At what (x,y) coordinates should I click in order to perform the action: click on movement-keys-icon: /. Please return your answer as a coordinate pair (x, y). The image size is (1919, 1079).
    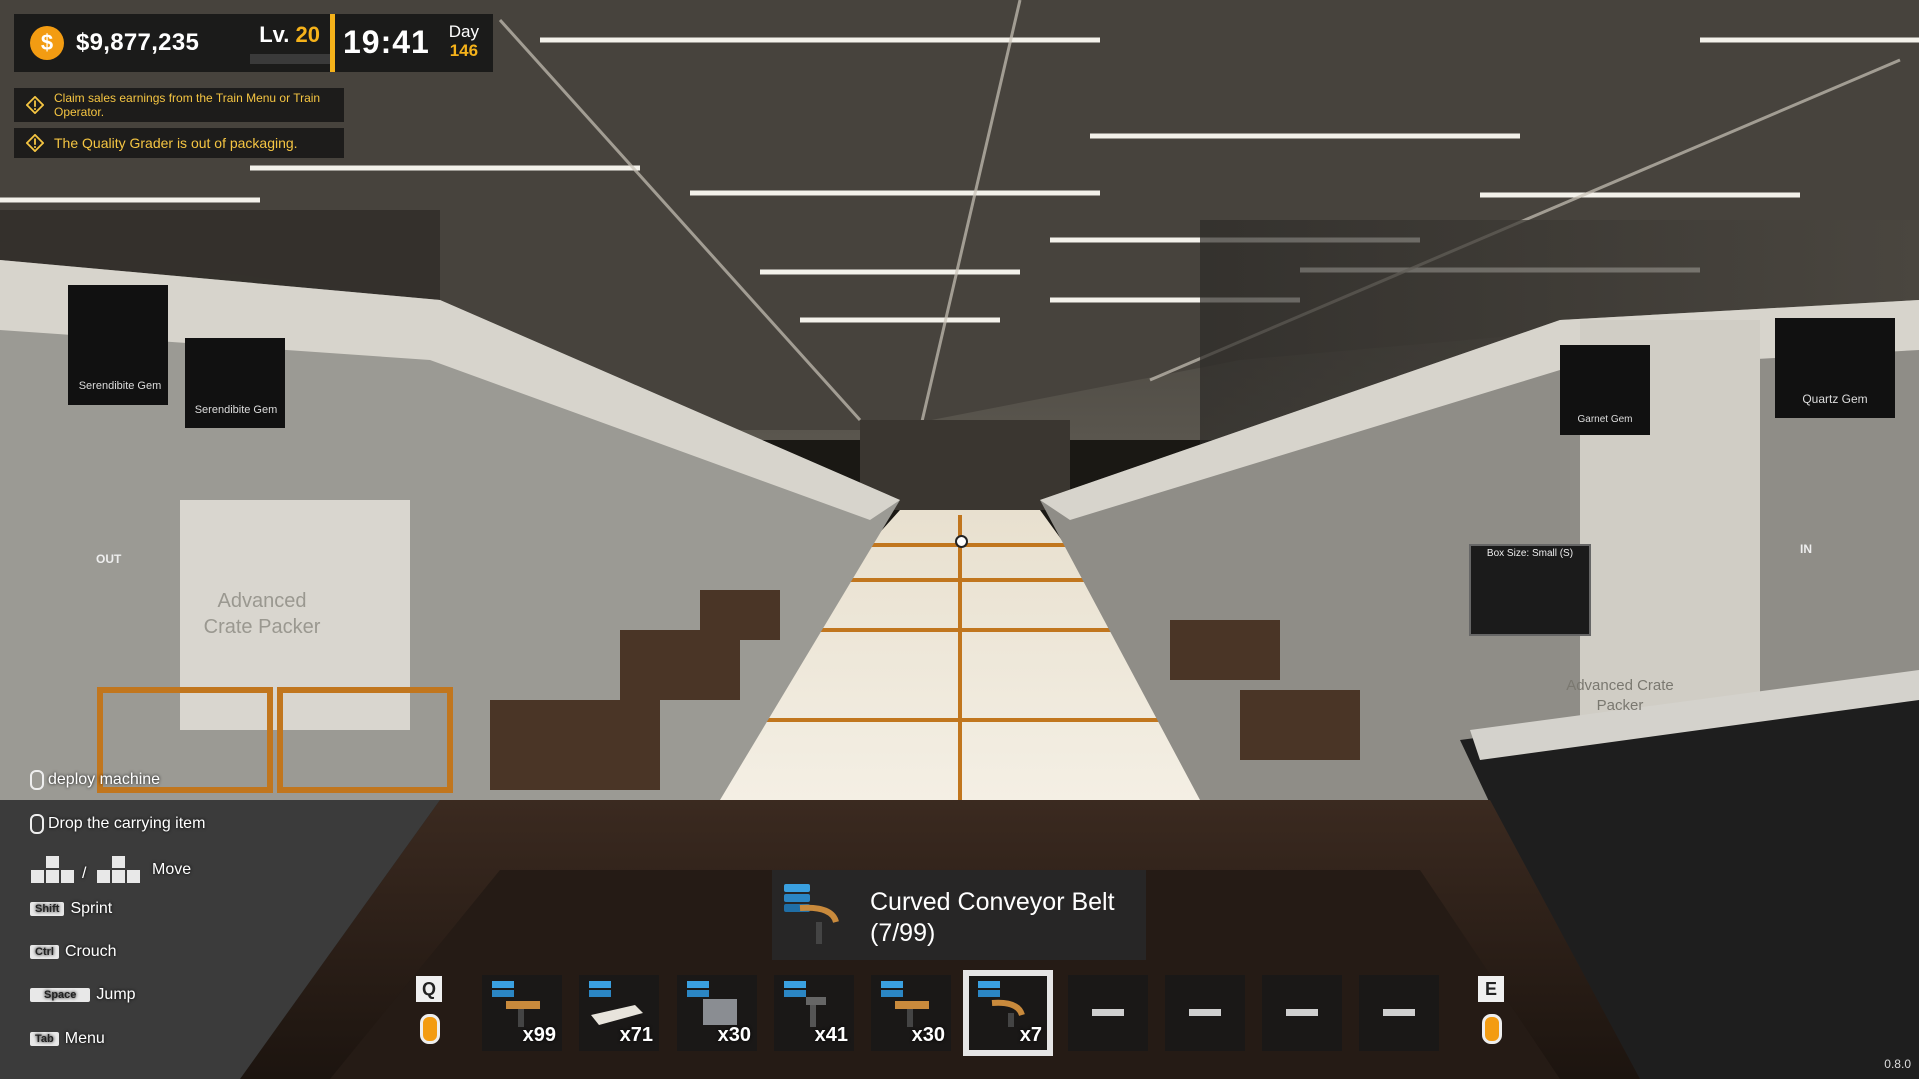
    Looking at the image, I should click on (85, 869).